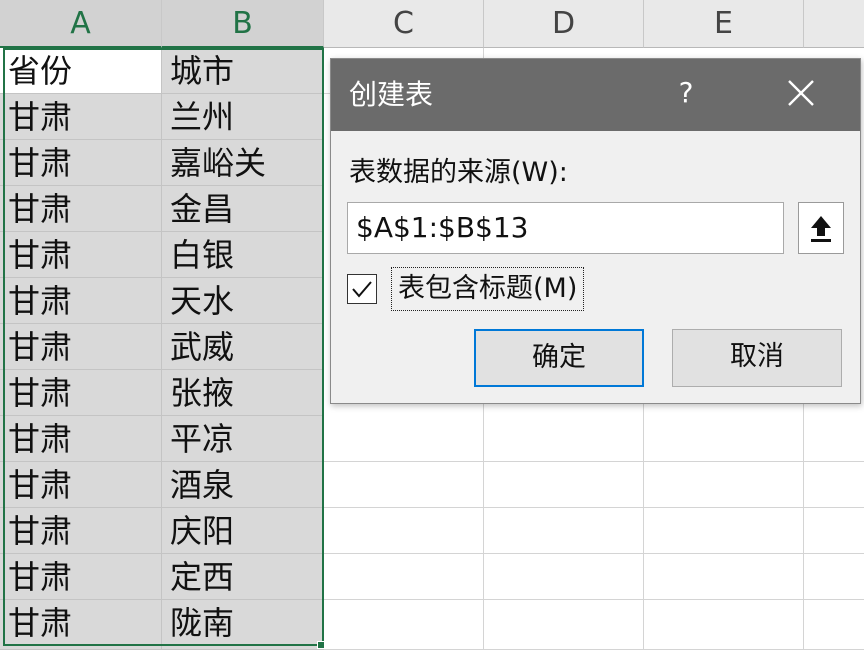  I want to click on cell-a11: 甘肃, so click(81, 531).